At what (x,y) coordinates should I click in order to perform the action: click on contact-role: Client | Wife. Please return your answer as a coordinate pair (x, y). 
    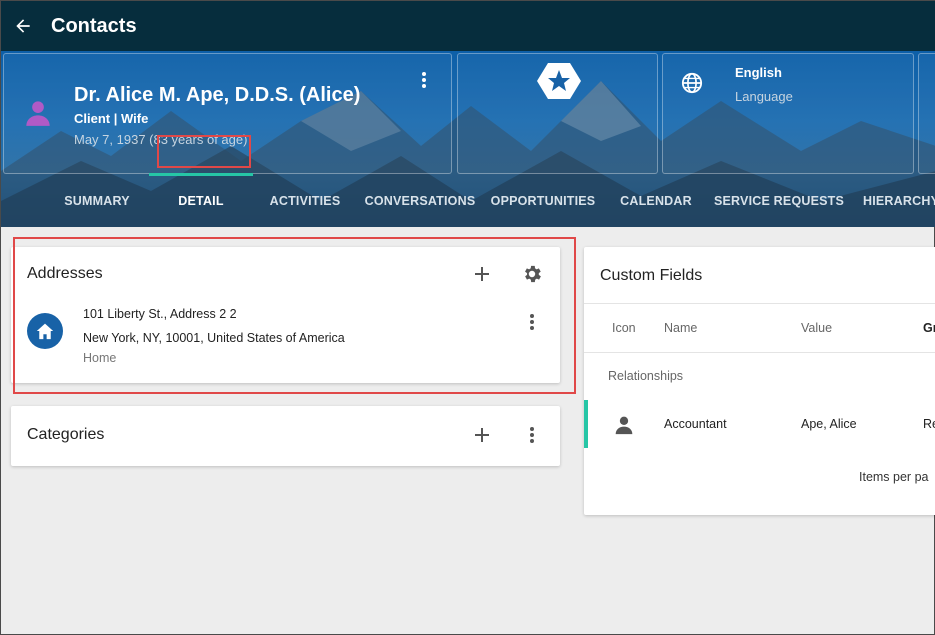
    Looking at the image, I should click on (111, 118).